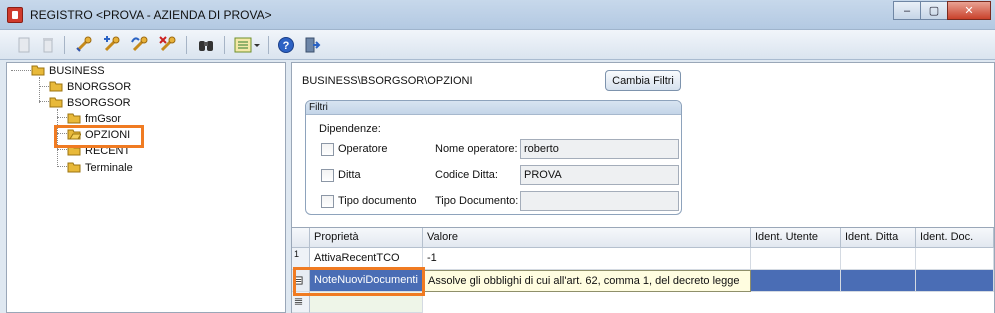 The image size is (995, 313). I want to click on minimize-icon: ‒, so click(907, 10).